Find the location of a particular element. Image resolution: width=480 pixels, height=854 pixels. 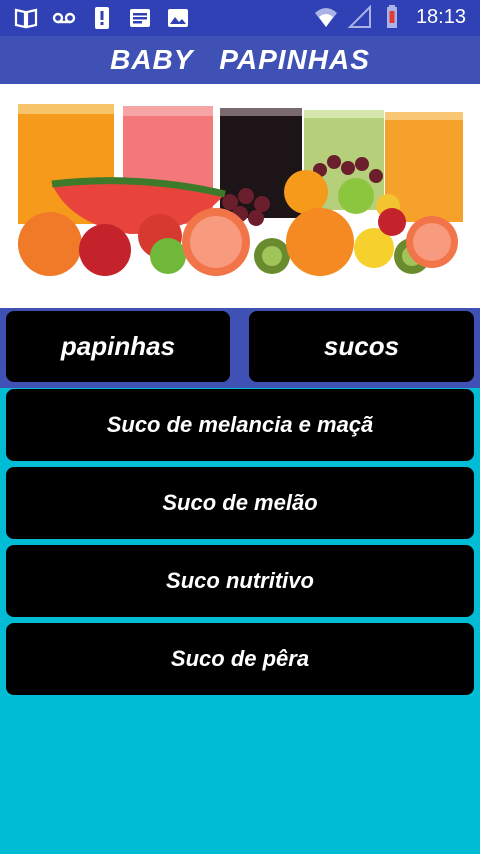

recipe-label: Suco nutritivo is located at coordinates (240, 580).